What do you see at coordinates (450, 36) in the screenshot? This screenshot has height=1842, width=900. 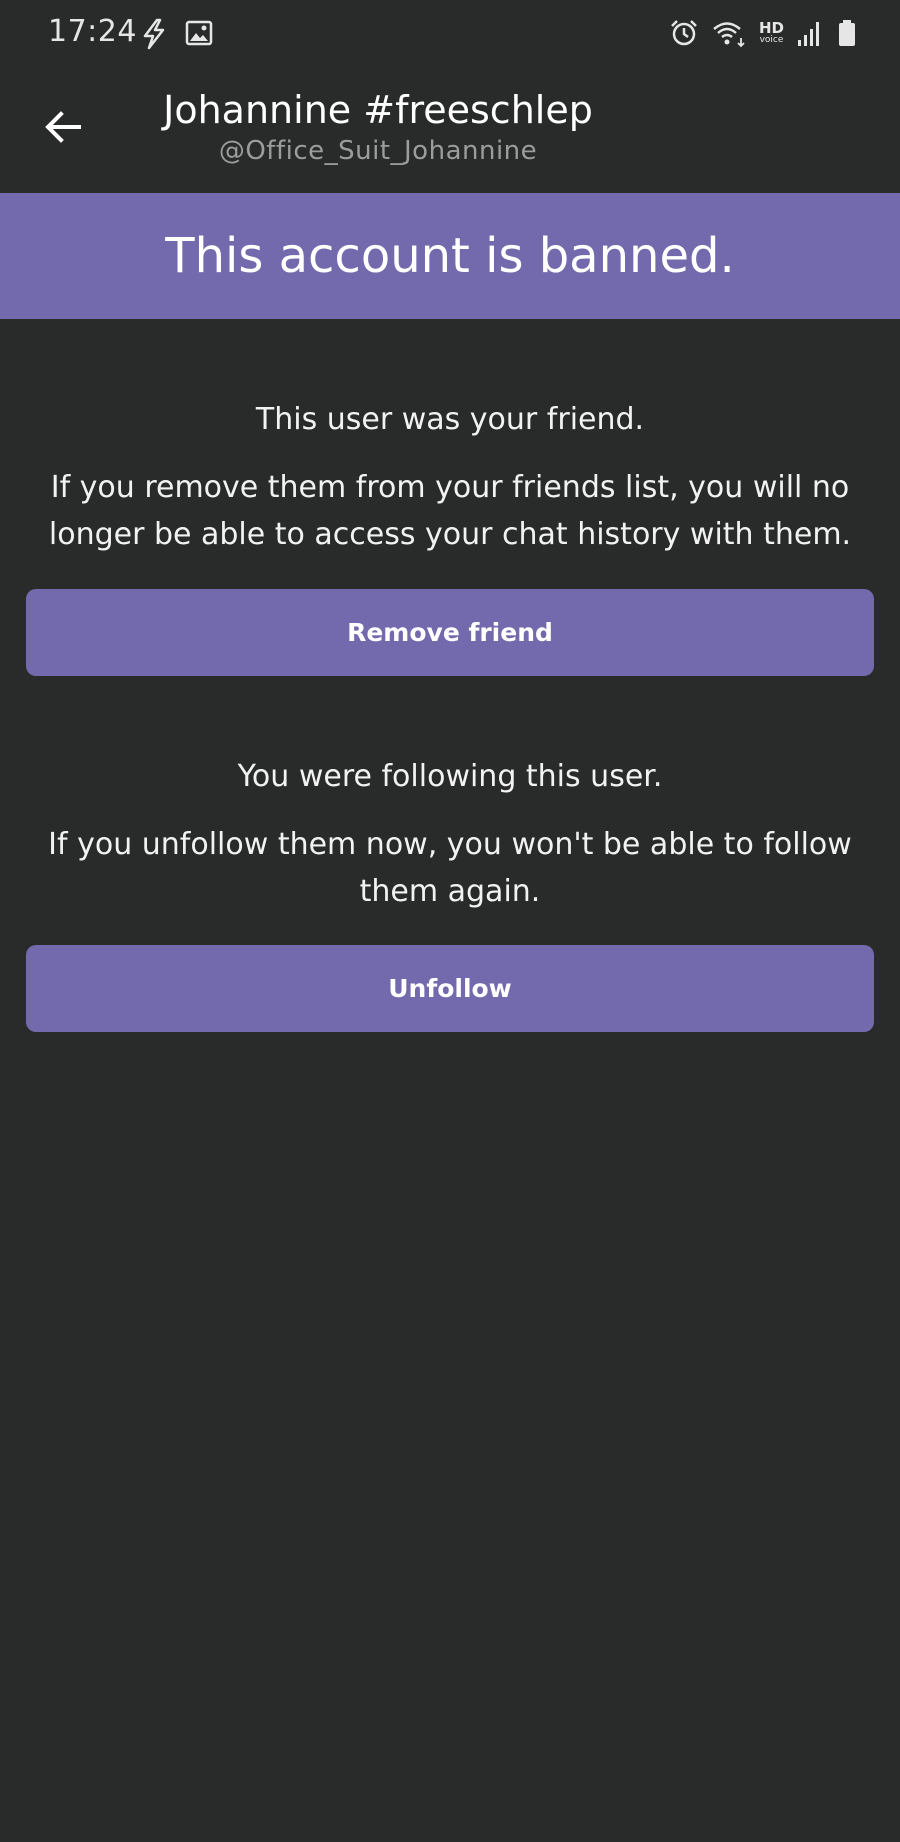 I see `status-bar: 17:24 HD voice` at bounding box center [450, 36].